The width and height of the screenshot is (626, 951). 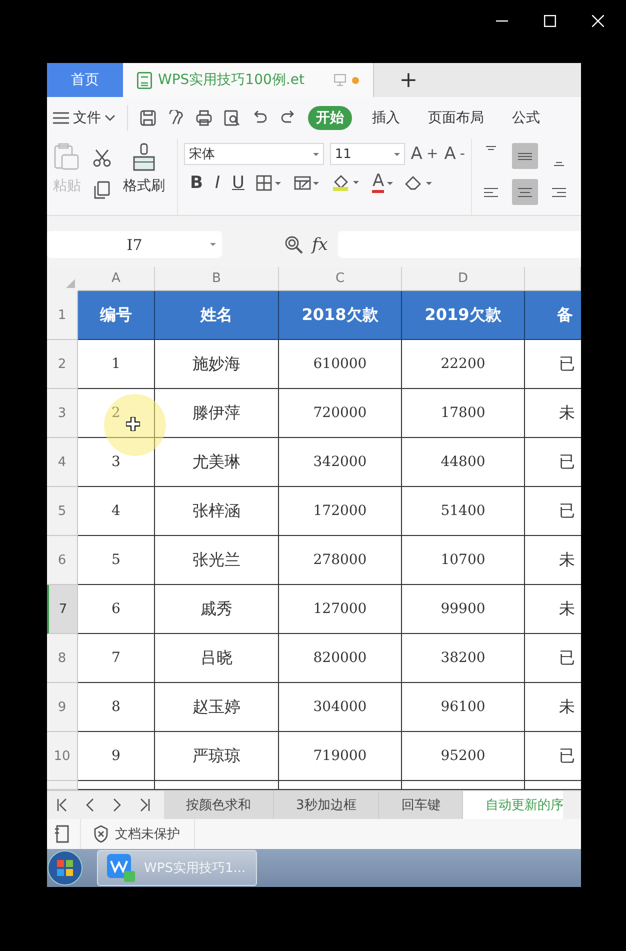 I want to click on row-header: 3, so click(x=62, y=413).